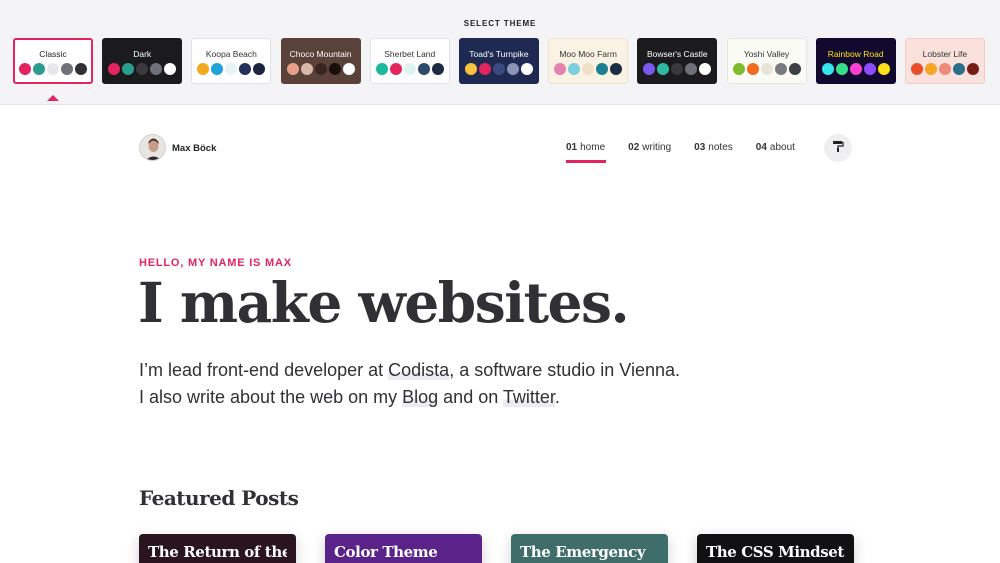 The height and width of the screenshot is (563, 1000). Describe the element at coordinates (528, 397) in the screenshot. I see `twitter-link: Twitter` at that location.